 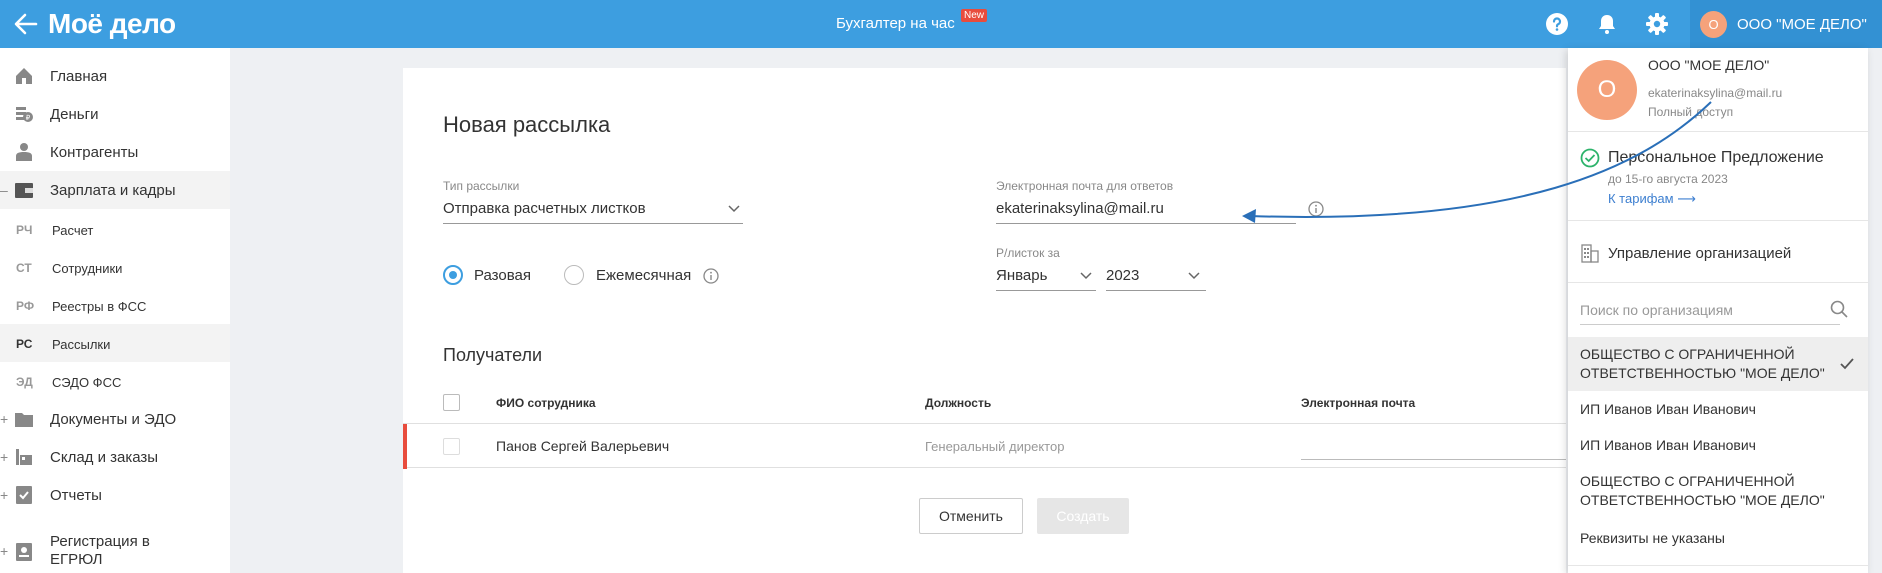 What do you see at coordinates (974, 15) in the screenshot?
I see `new-badge: New` at bounding box center [974, 15].